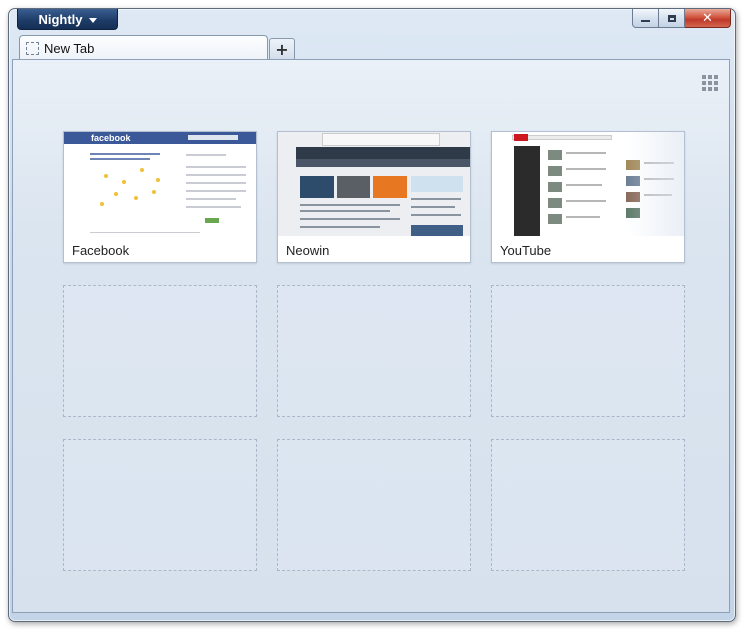  I want to click on app-menu-button: Nightly, so click(67, 19).